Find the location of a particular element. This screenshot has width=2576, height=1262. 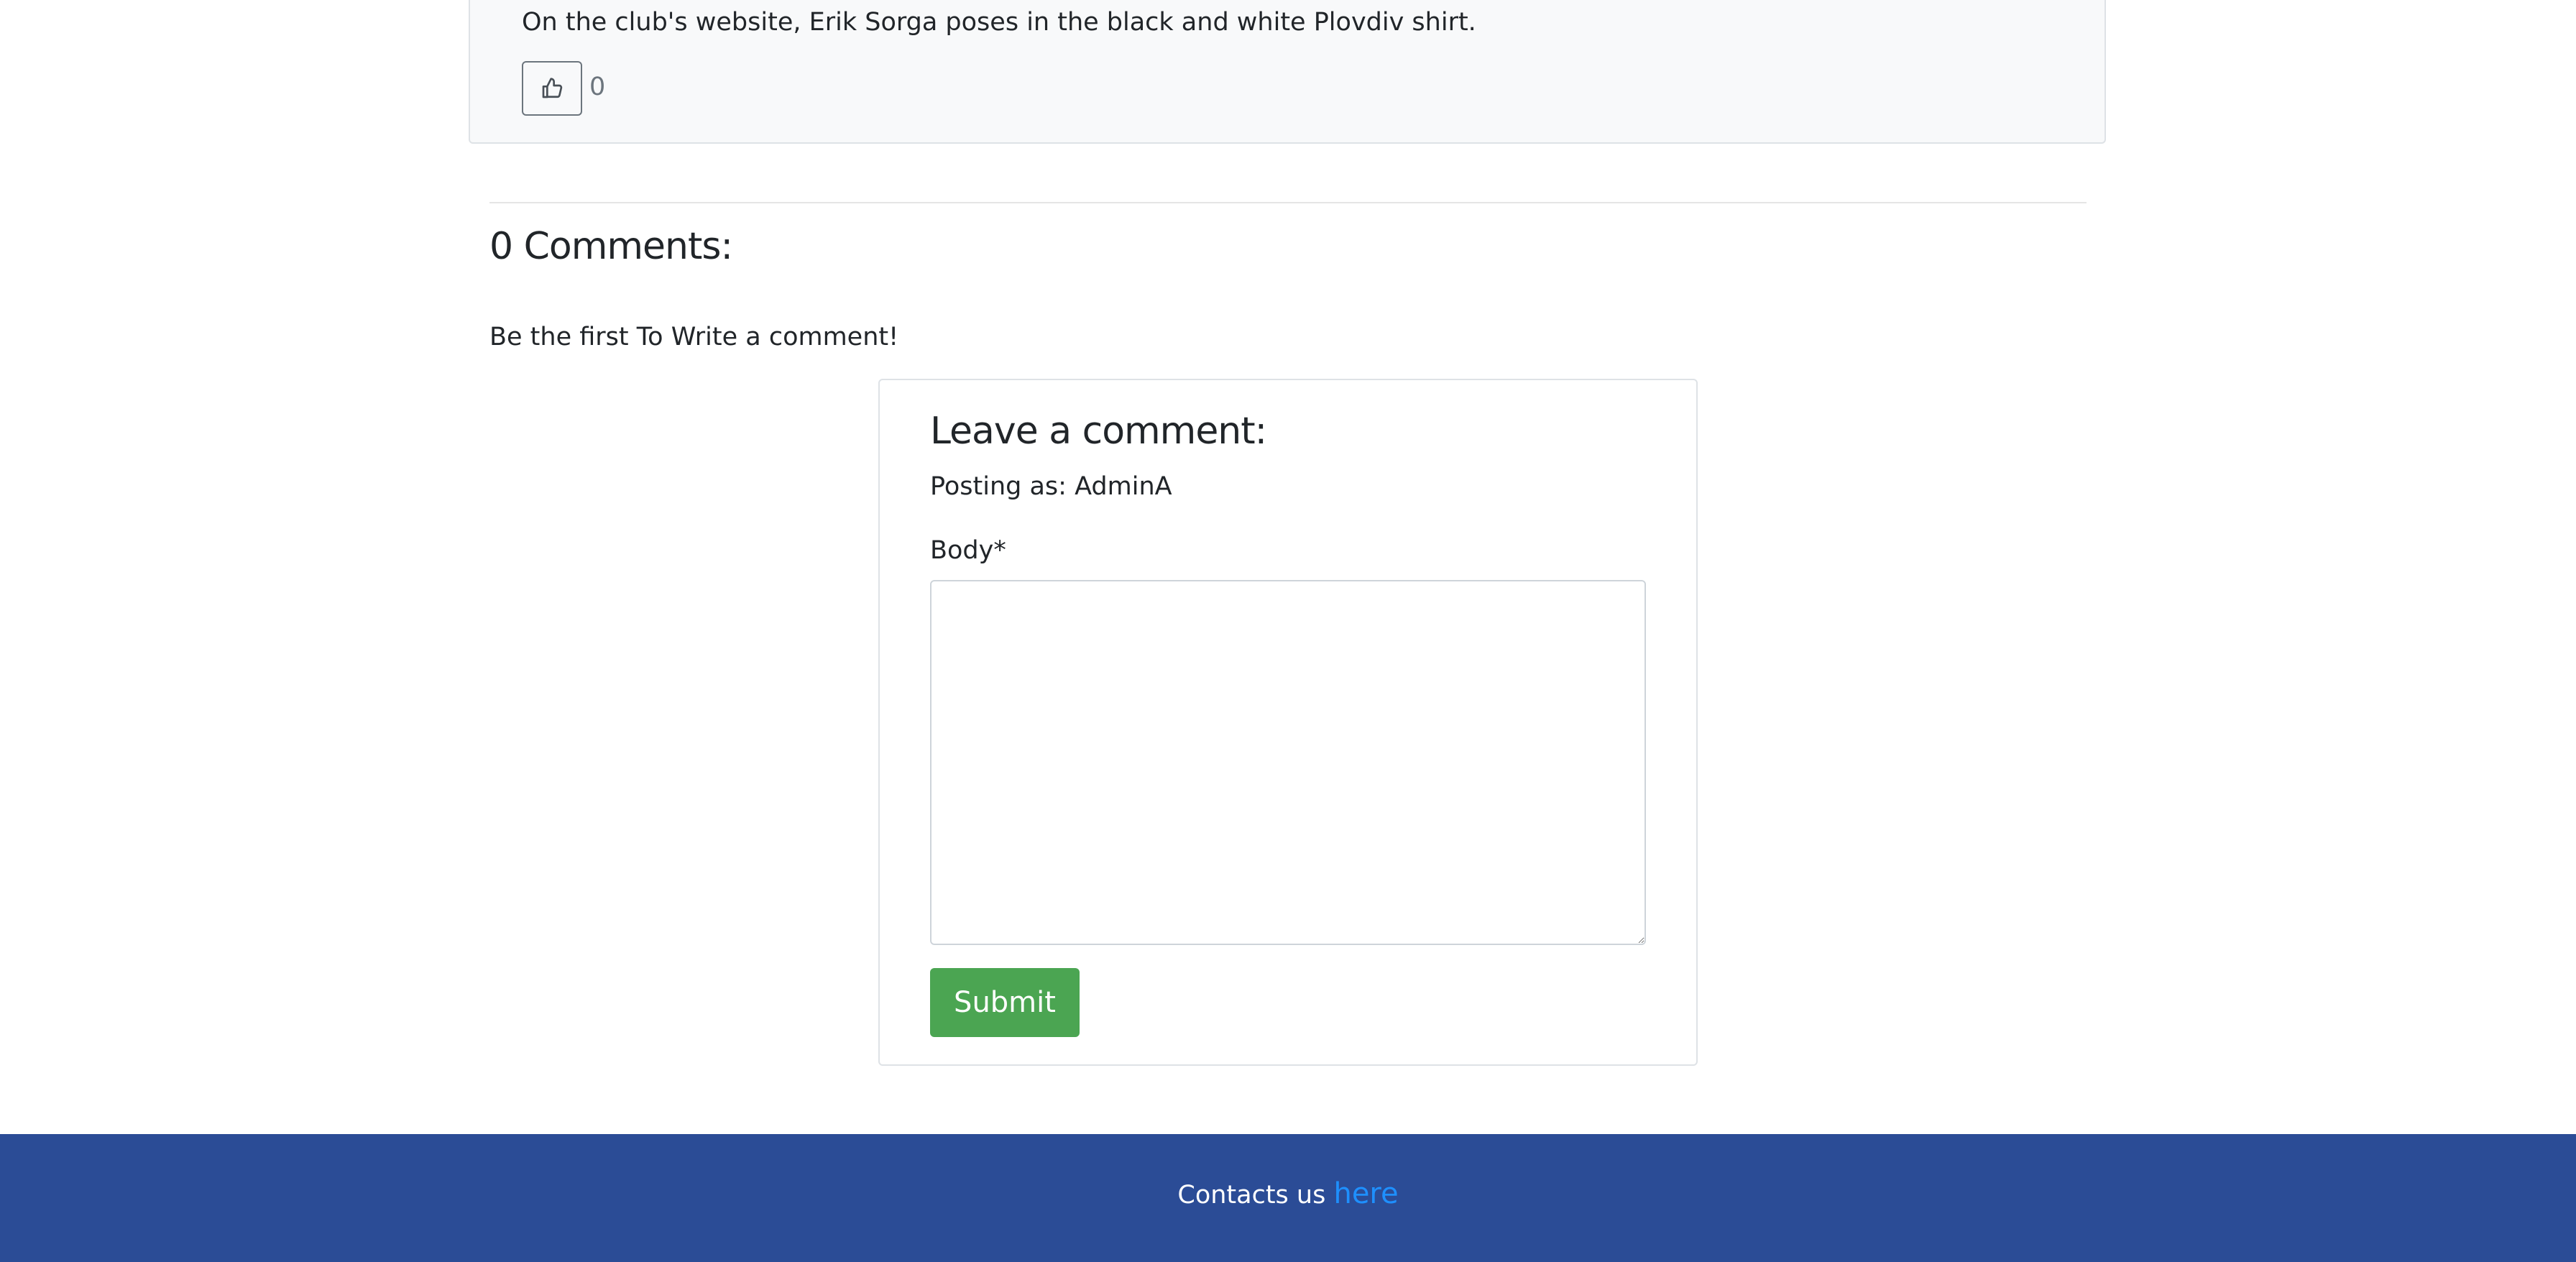

thumbs-up-icon is located at coordinates (552, 88).